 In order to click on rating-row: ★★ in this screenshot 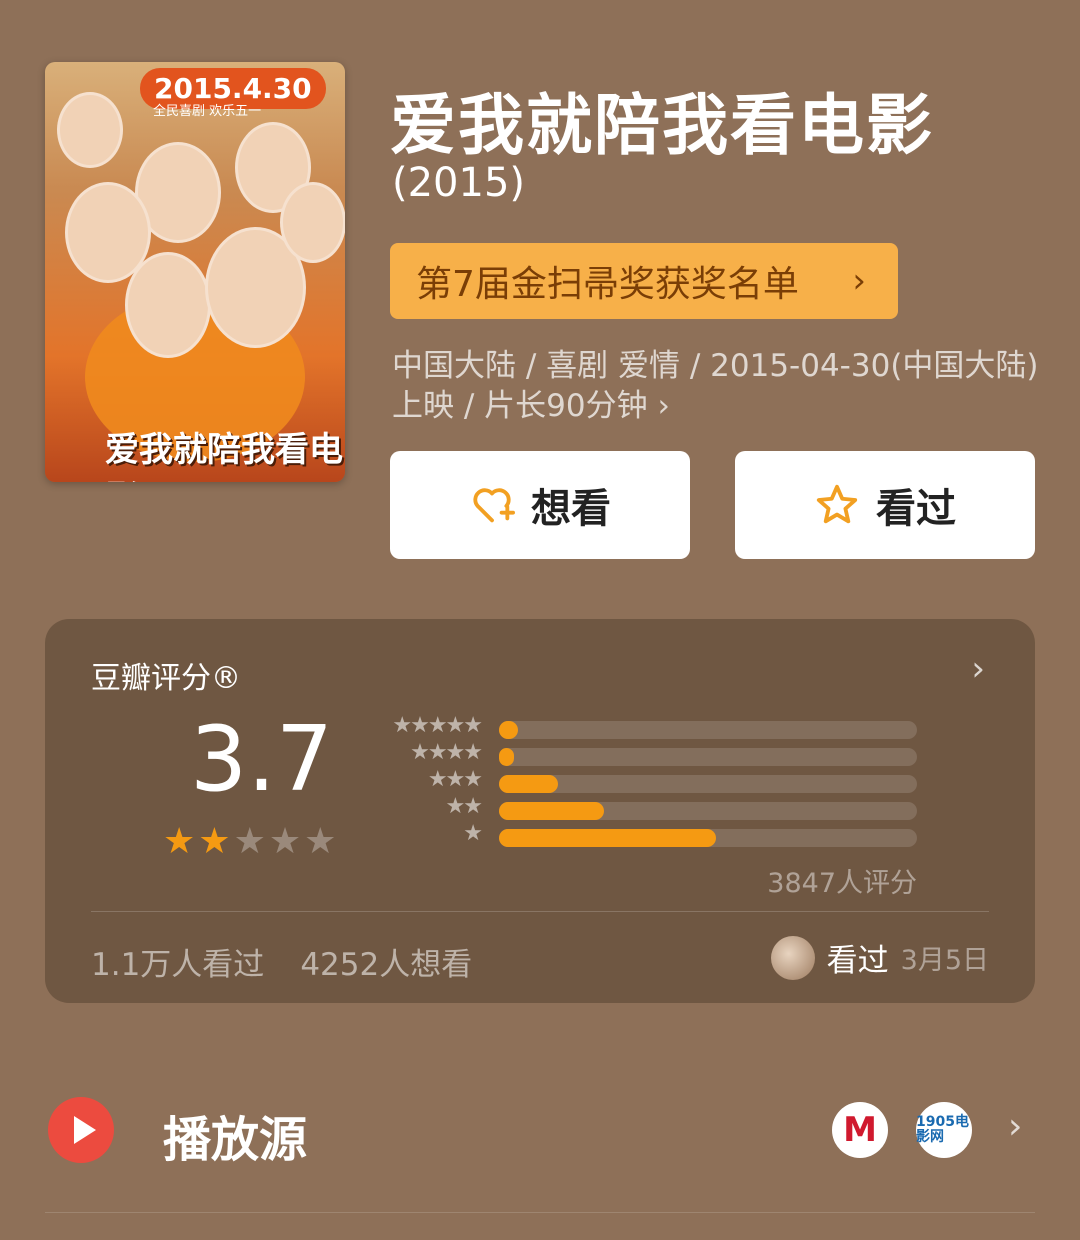, I will do `click(647, 807)`.